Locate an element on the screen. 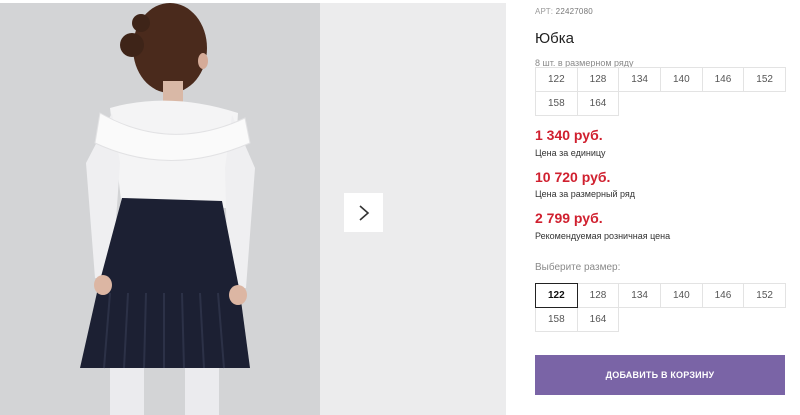 The width and height of the screenshot is (800, 415). row-size-cell: 128 is located at coordinates (598, 79).